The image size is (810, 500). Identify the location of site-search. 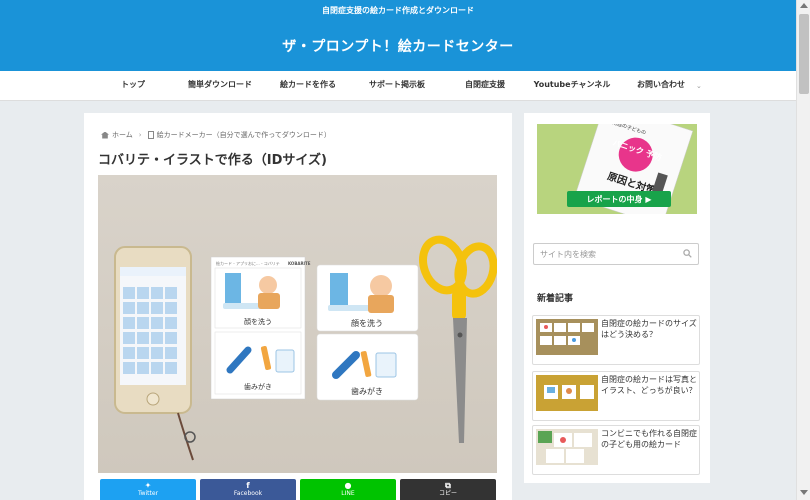
(616, 254).